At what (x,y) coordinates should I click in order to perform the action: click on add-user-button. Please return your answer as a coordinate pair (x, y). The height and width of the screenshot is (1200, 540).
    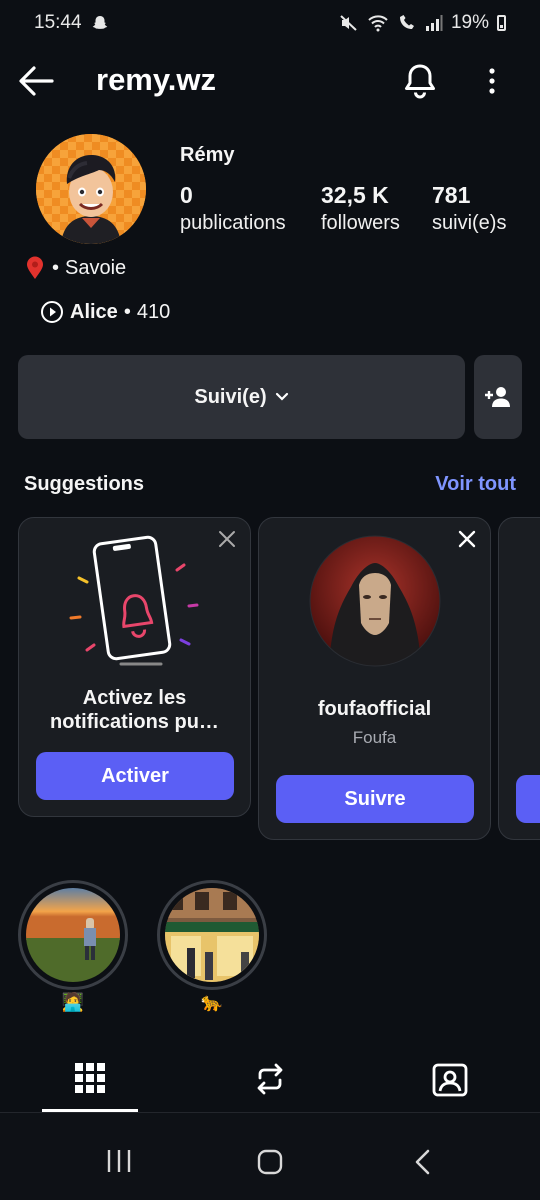
    Looking at the image, I should click on (498, 397).